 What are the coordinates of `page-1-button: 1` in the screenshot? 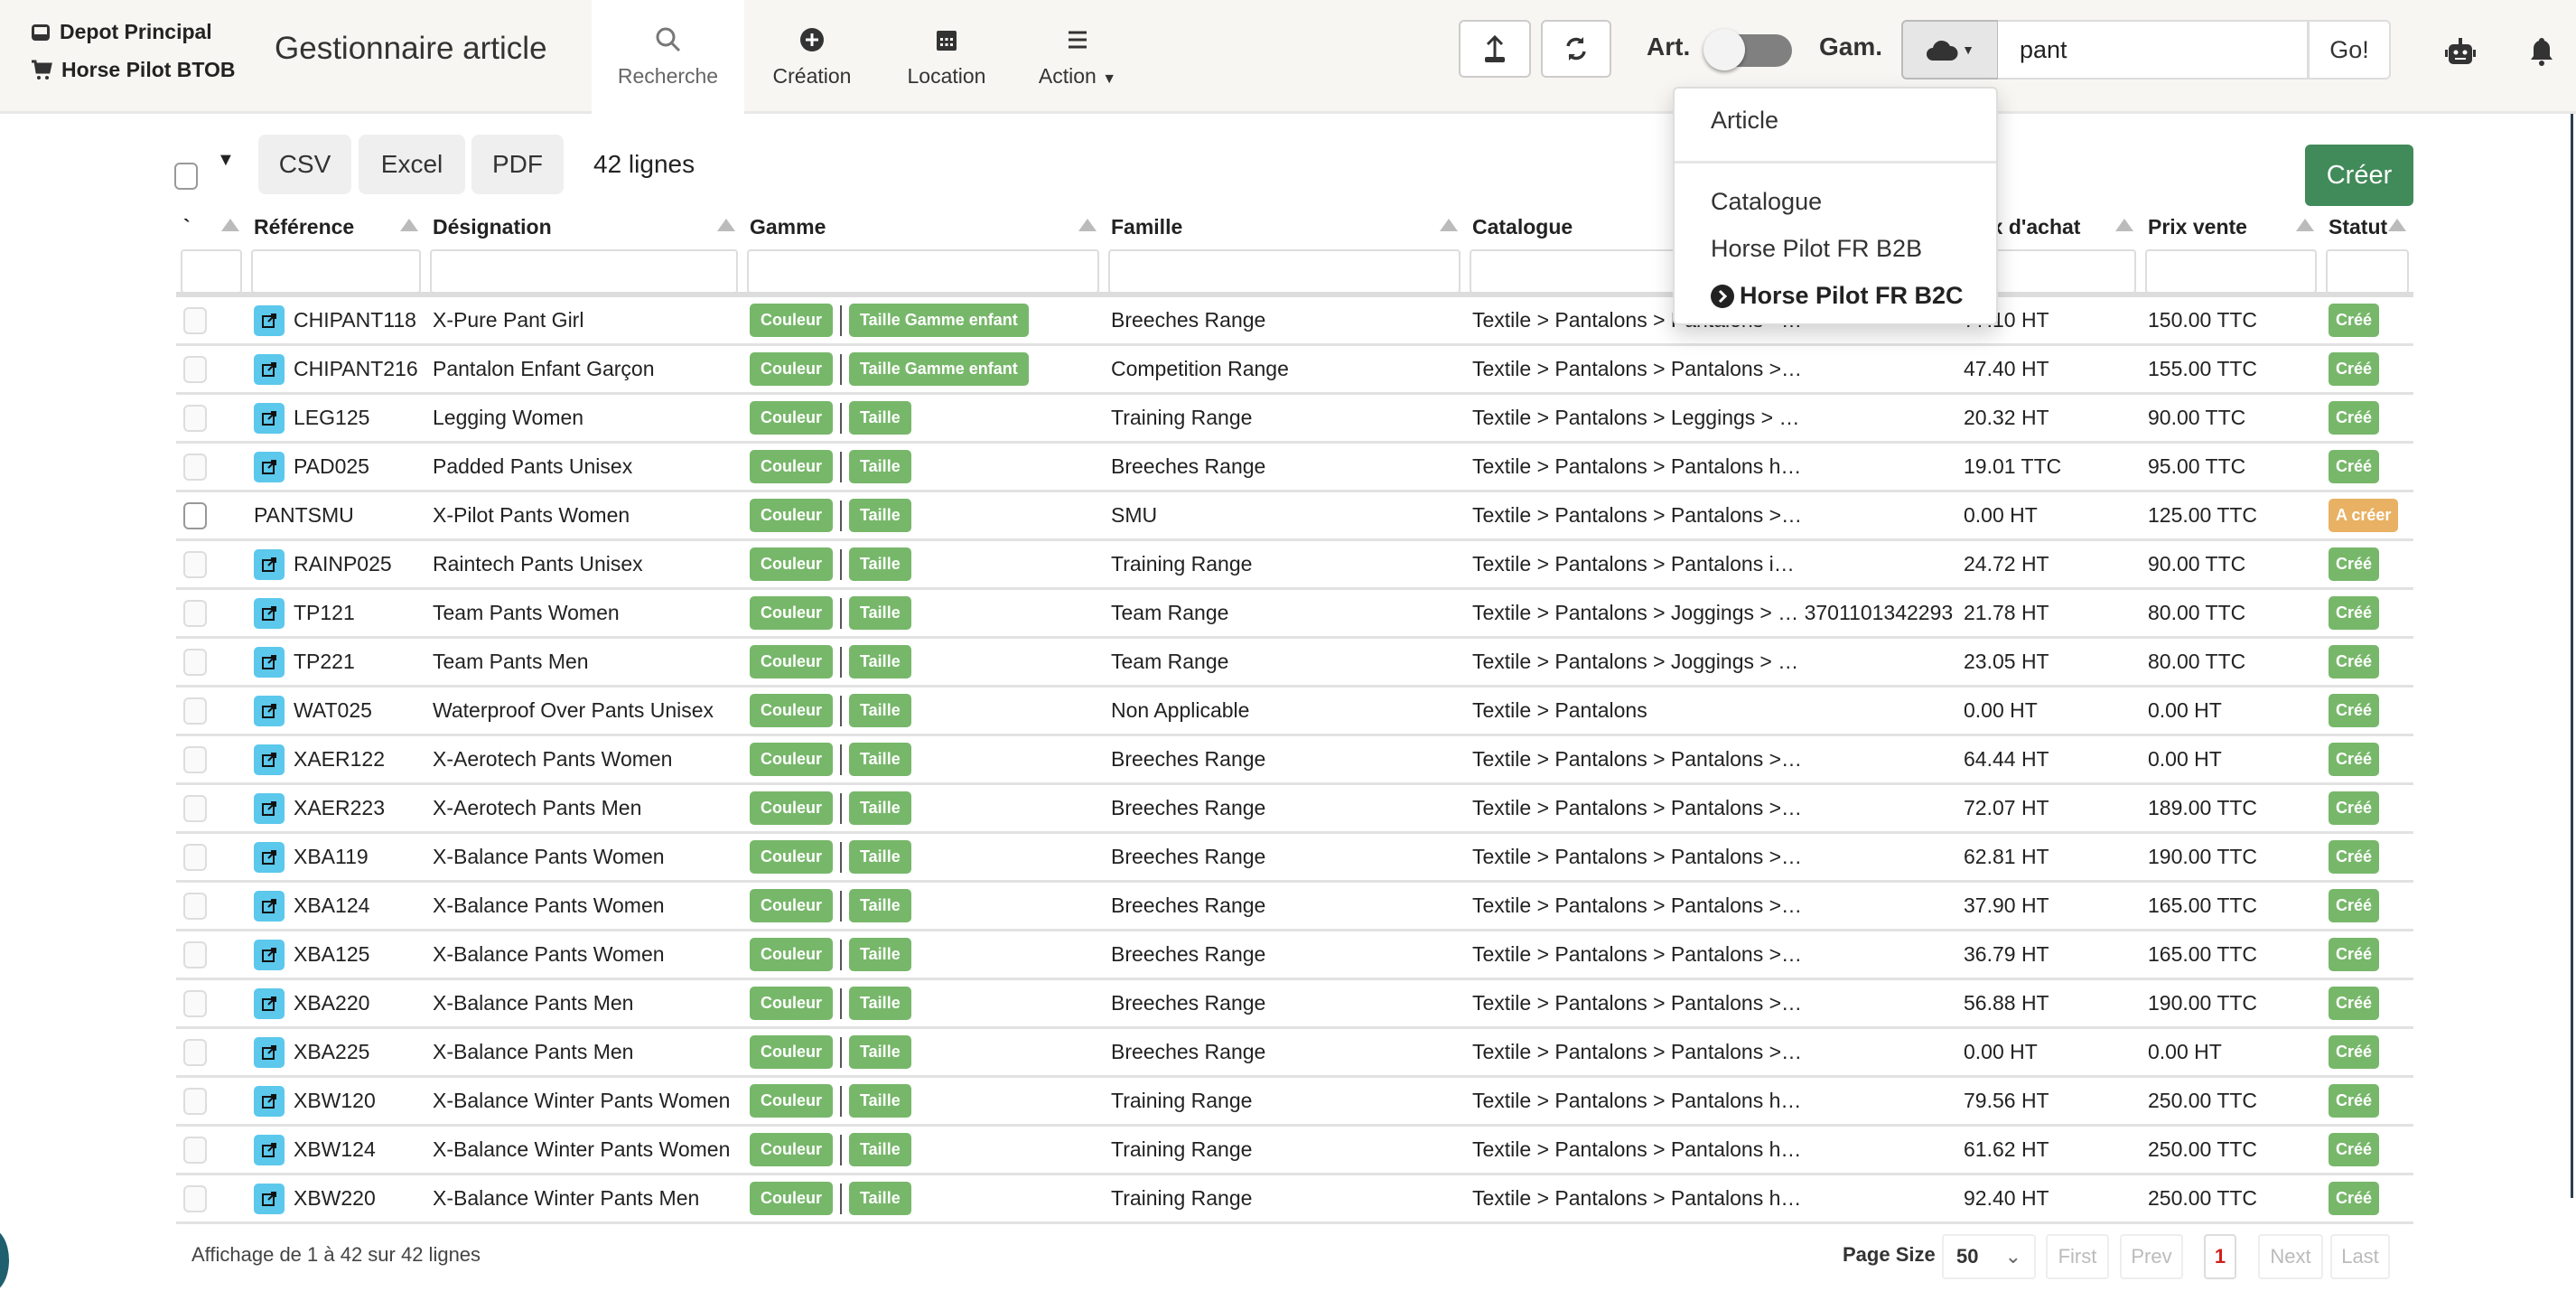 It's located at (2220, 1256).